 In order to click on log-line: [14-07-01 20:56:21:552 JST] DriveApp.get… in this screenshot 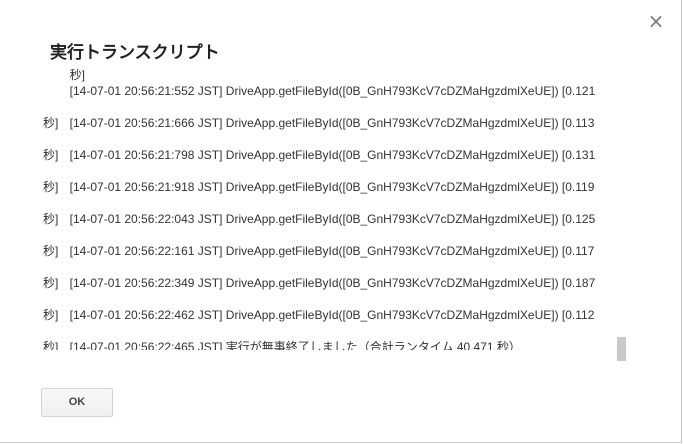, I will do `click(332, 91)`.